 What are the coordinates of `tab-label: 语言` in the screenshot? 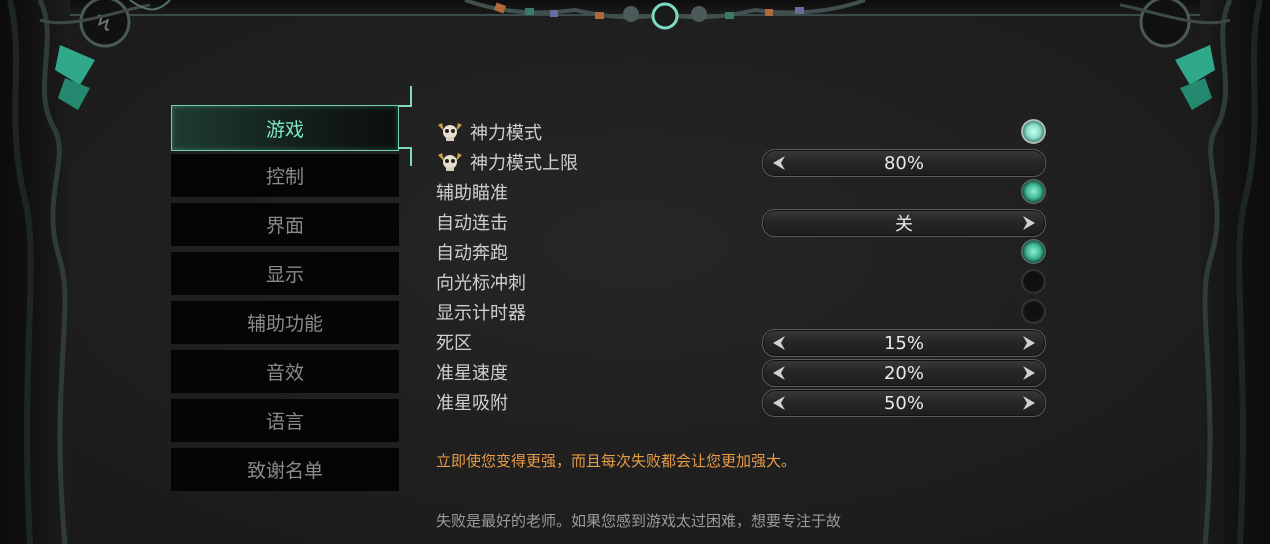 It's located at (284, 422).